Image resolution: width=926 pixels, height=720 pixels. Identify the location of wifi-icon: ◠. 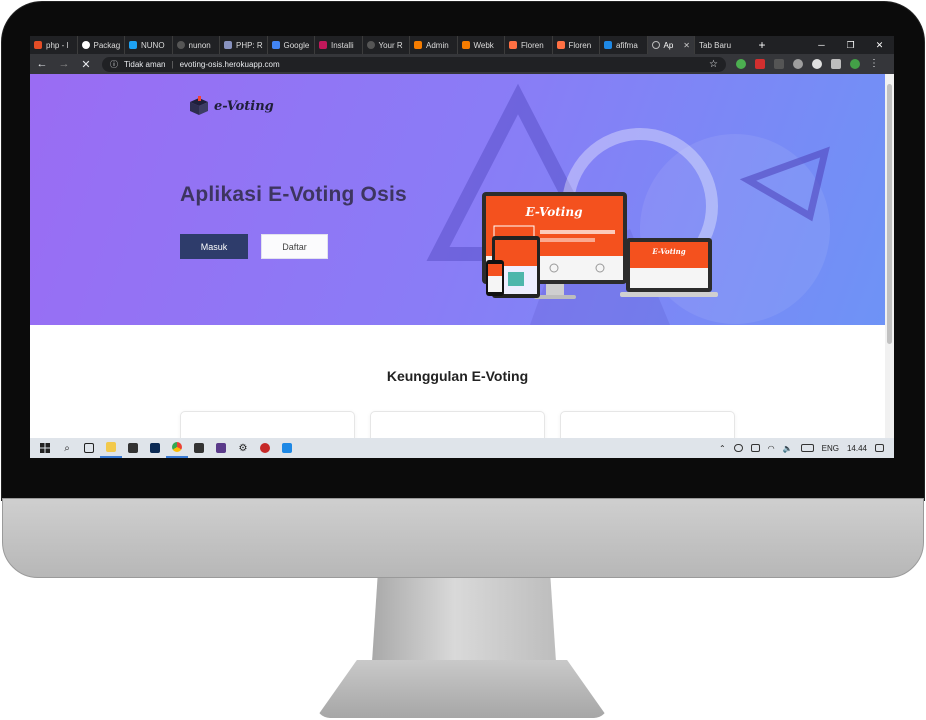
(771, 448).